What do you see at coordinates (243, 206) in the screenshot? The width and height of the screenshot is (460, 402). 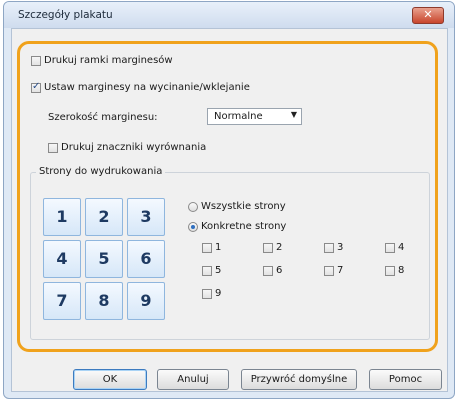 I see `all-pages-label: Wszystkie strony` at bounding box center [243, 206].